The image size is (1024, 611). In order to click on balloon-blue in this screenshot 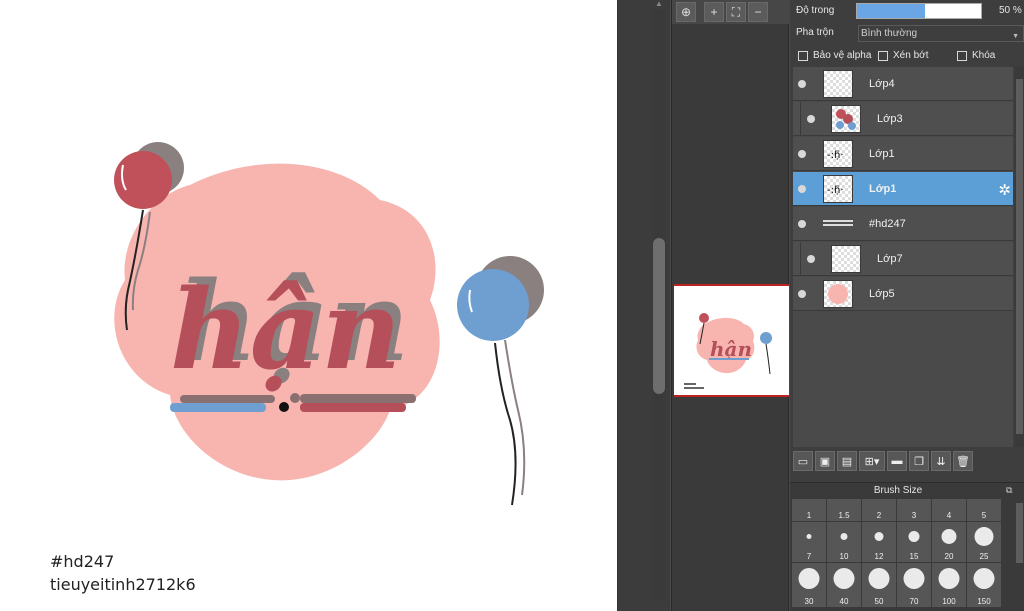, I will do `click(493, 305)`.